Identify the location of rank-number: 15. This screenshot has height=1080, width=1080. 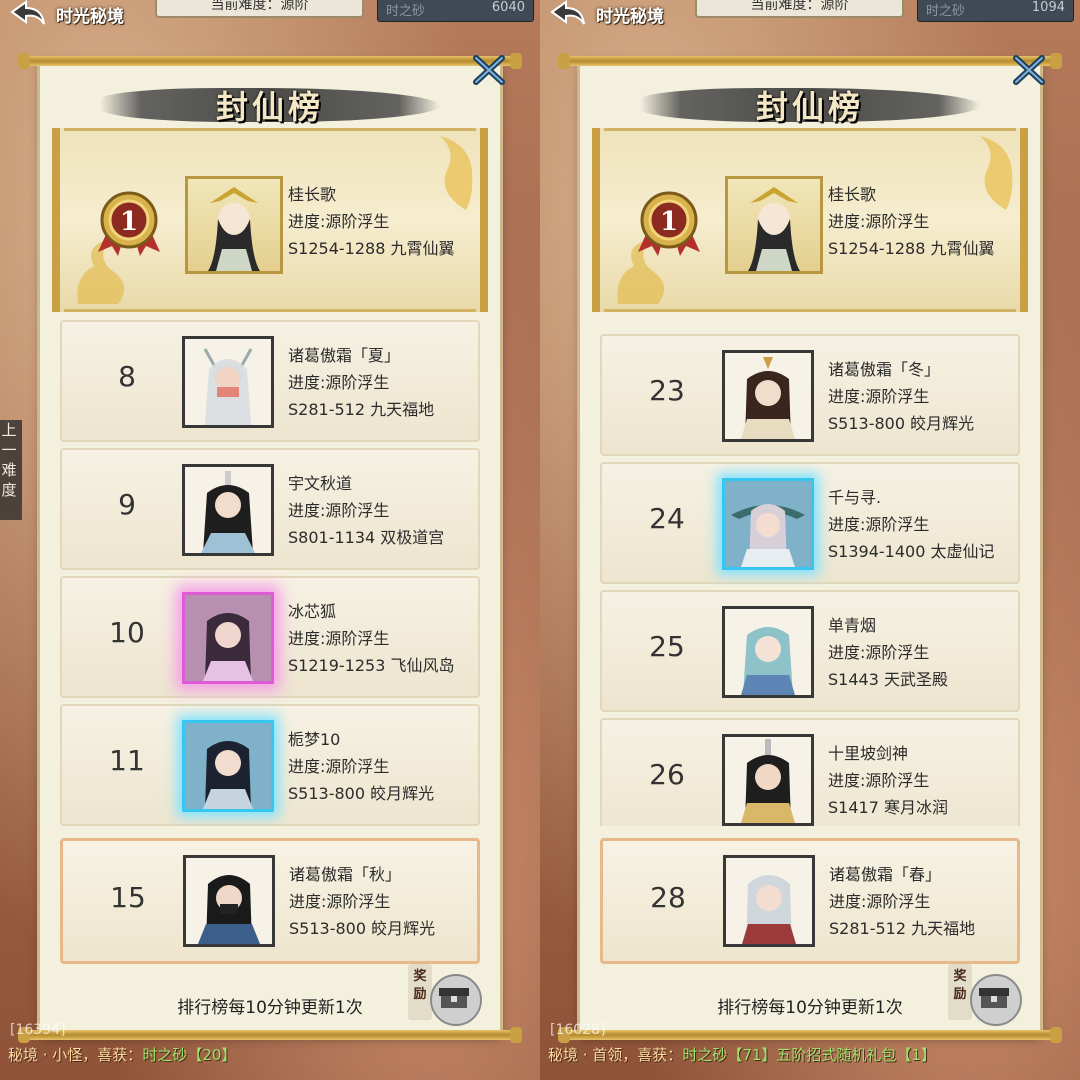
(128, 897).